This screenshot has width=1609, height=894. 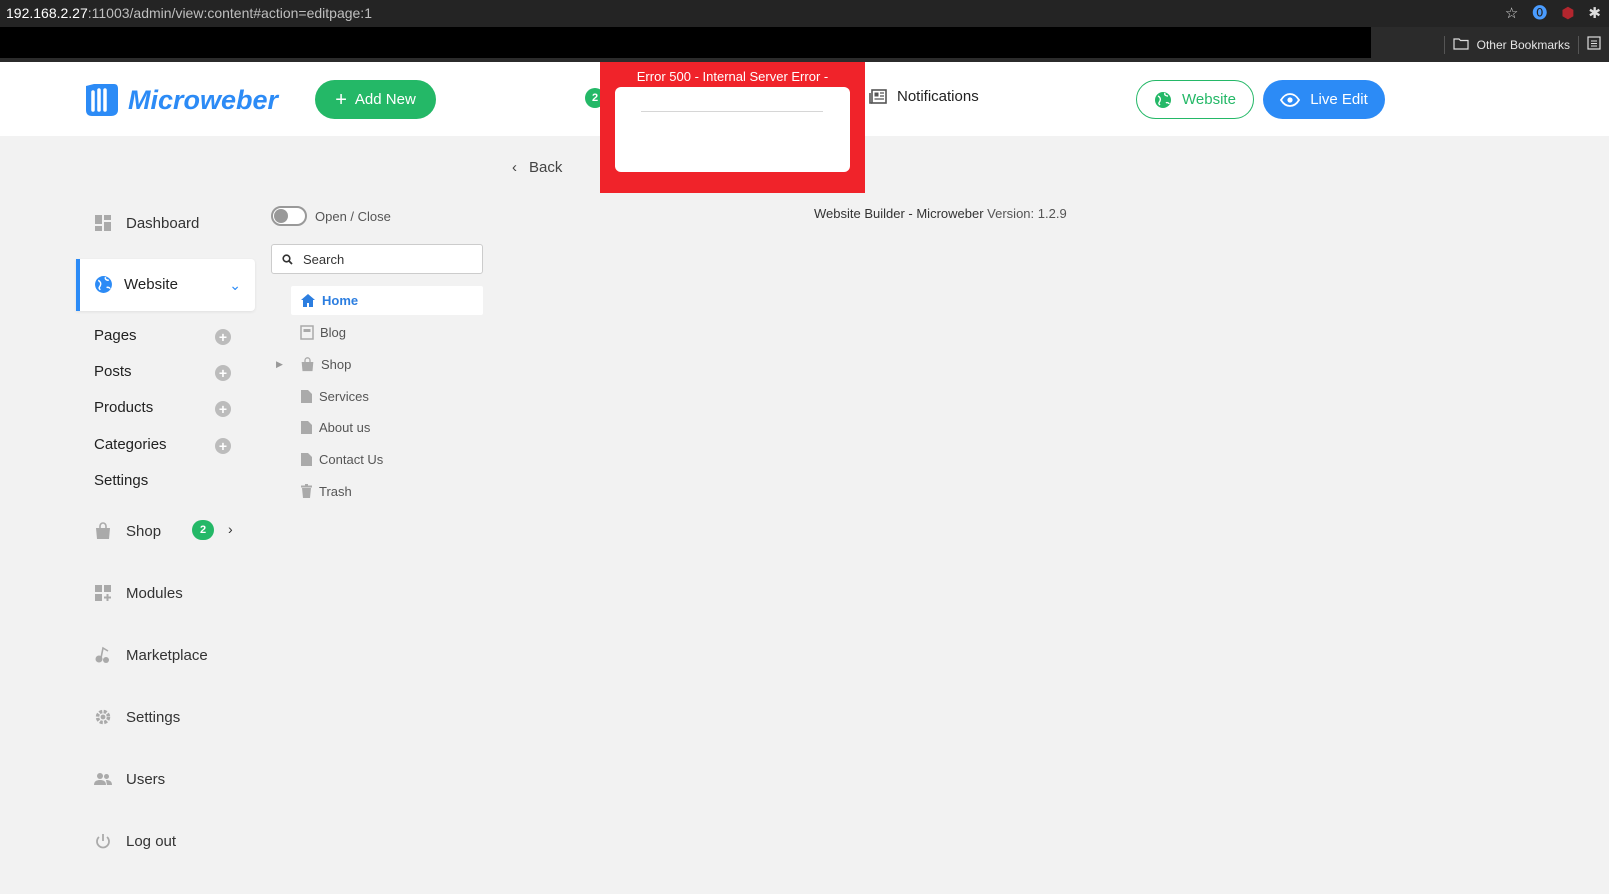 What do you see at coordinates (163, 223) in the screenshot?
I see `sidebar-item-label: Dashboard` at bounding box center [163, 223].